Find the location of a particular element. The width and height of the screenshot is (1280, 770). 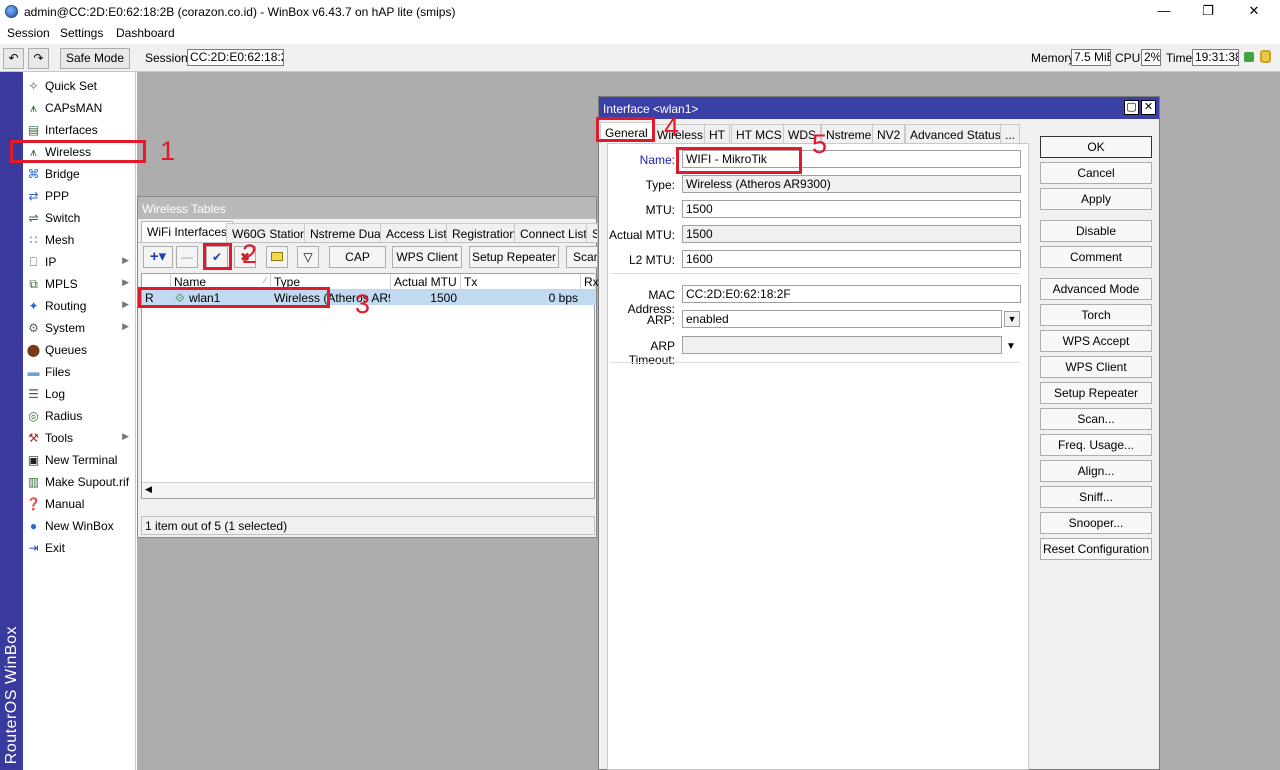

mac-address-input: CC:2D:E0:62:18:2F is located at coordinates (851, 294).